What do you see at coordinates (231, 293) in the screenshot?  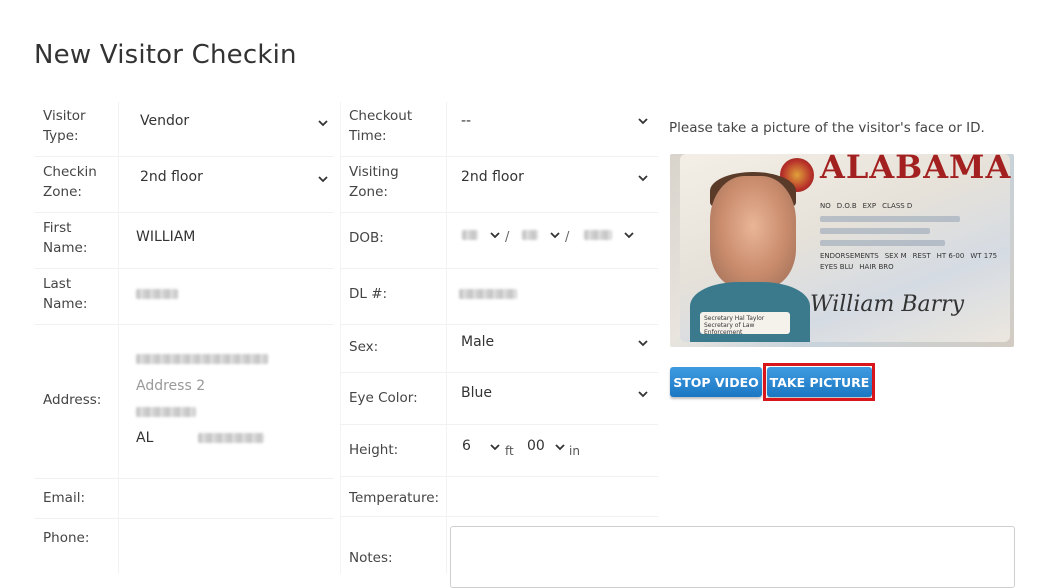 I see `last-name-input` at bounding box center [231, 293].